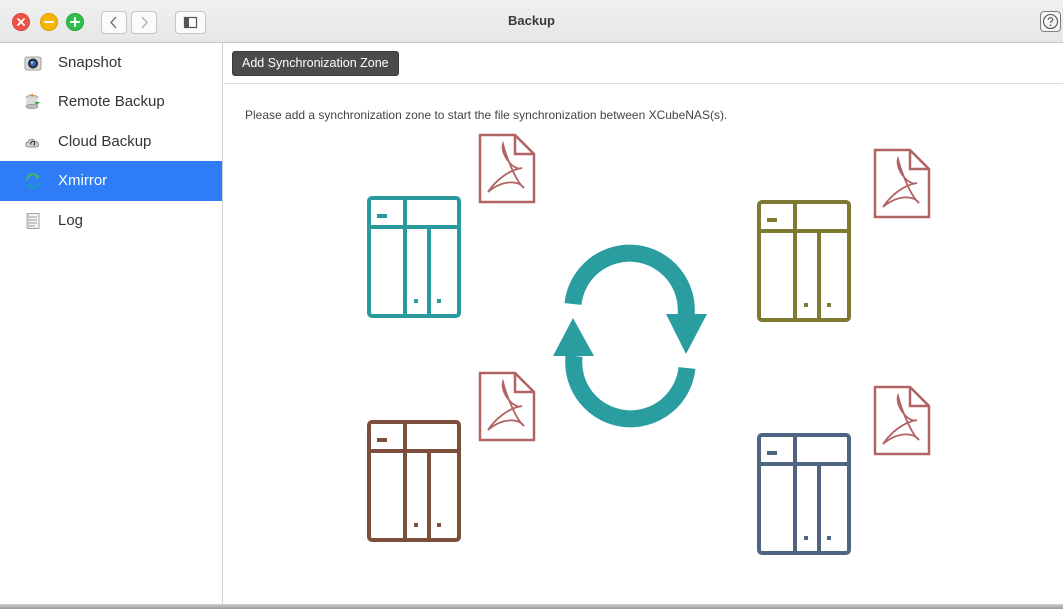 Image resolution: width=1063 pixels, height=609 pixels. What do you see at coordinates (315, 63) in the screenshot?
I see `add-synchronization-zone-button: Add Synchronization Zone` at bounding box center [315, 63].